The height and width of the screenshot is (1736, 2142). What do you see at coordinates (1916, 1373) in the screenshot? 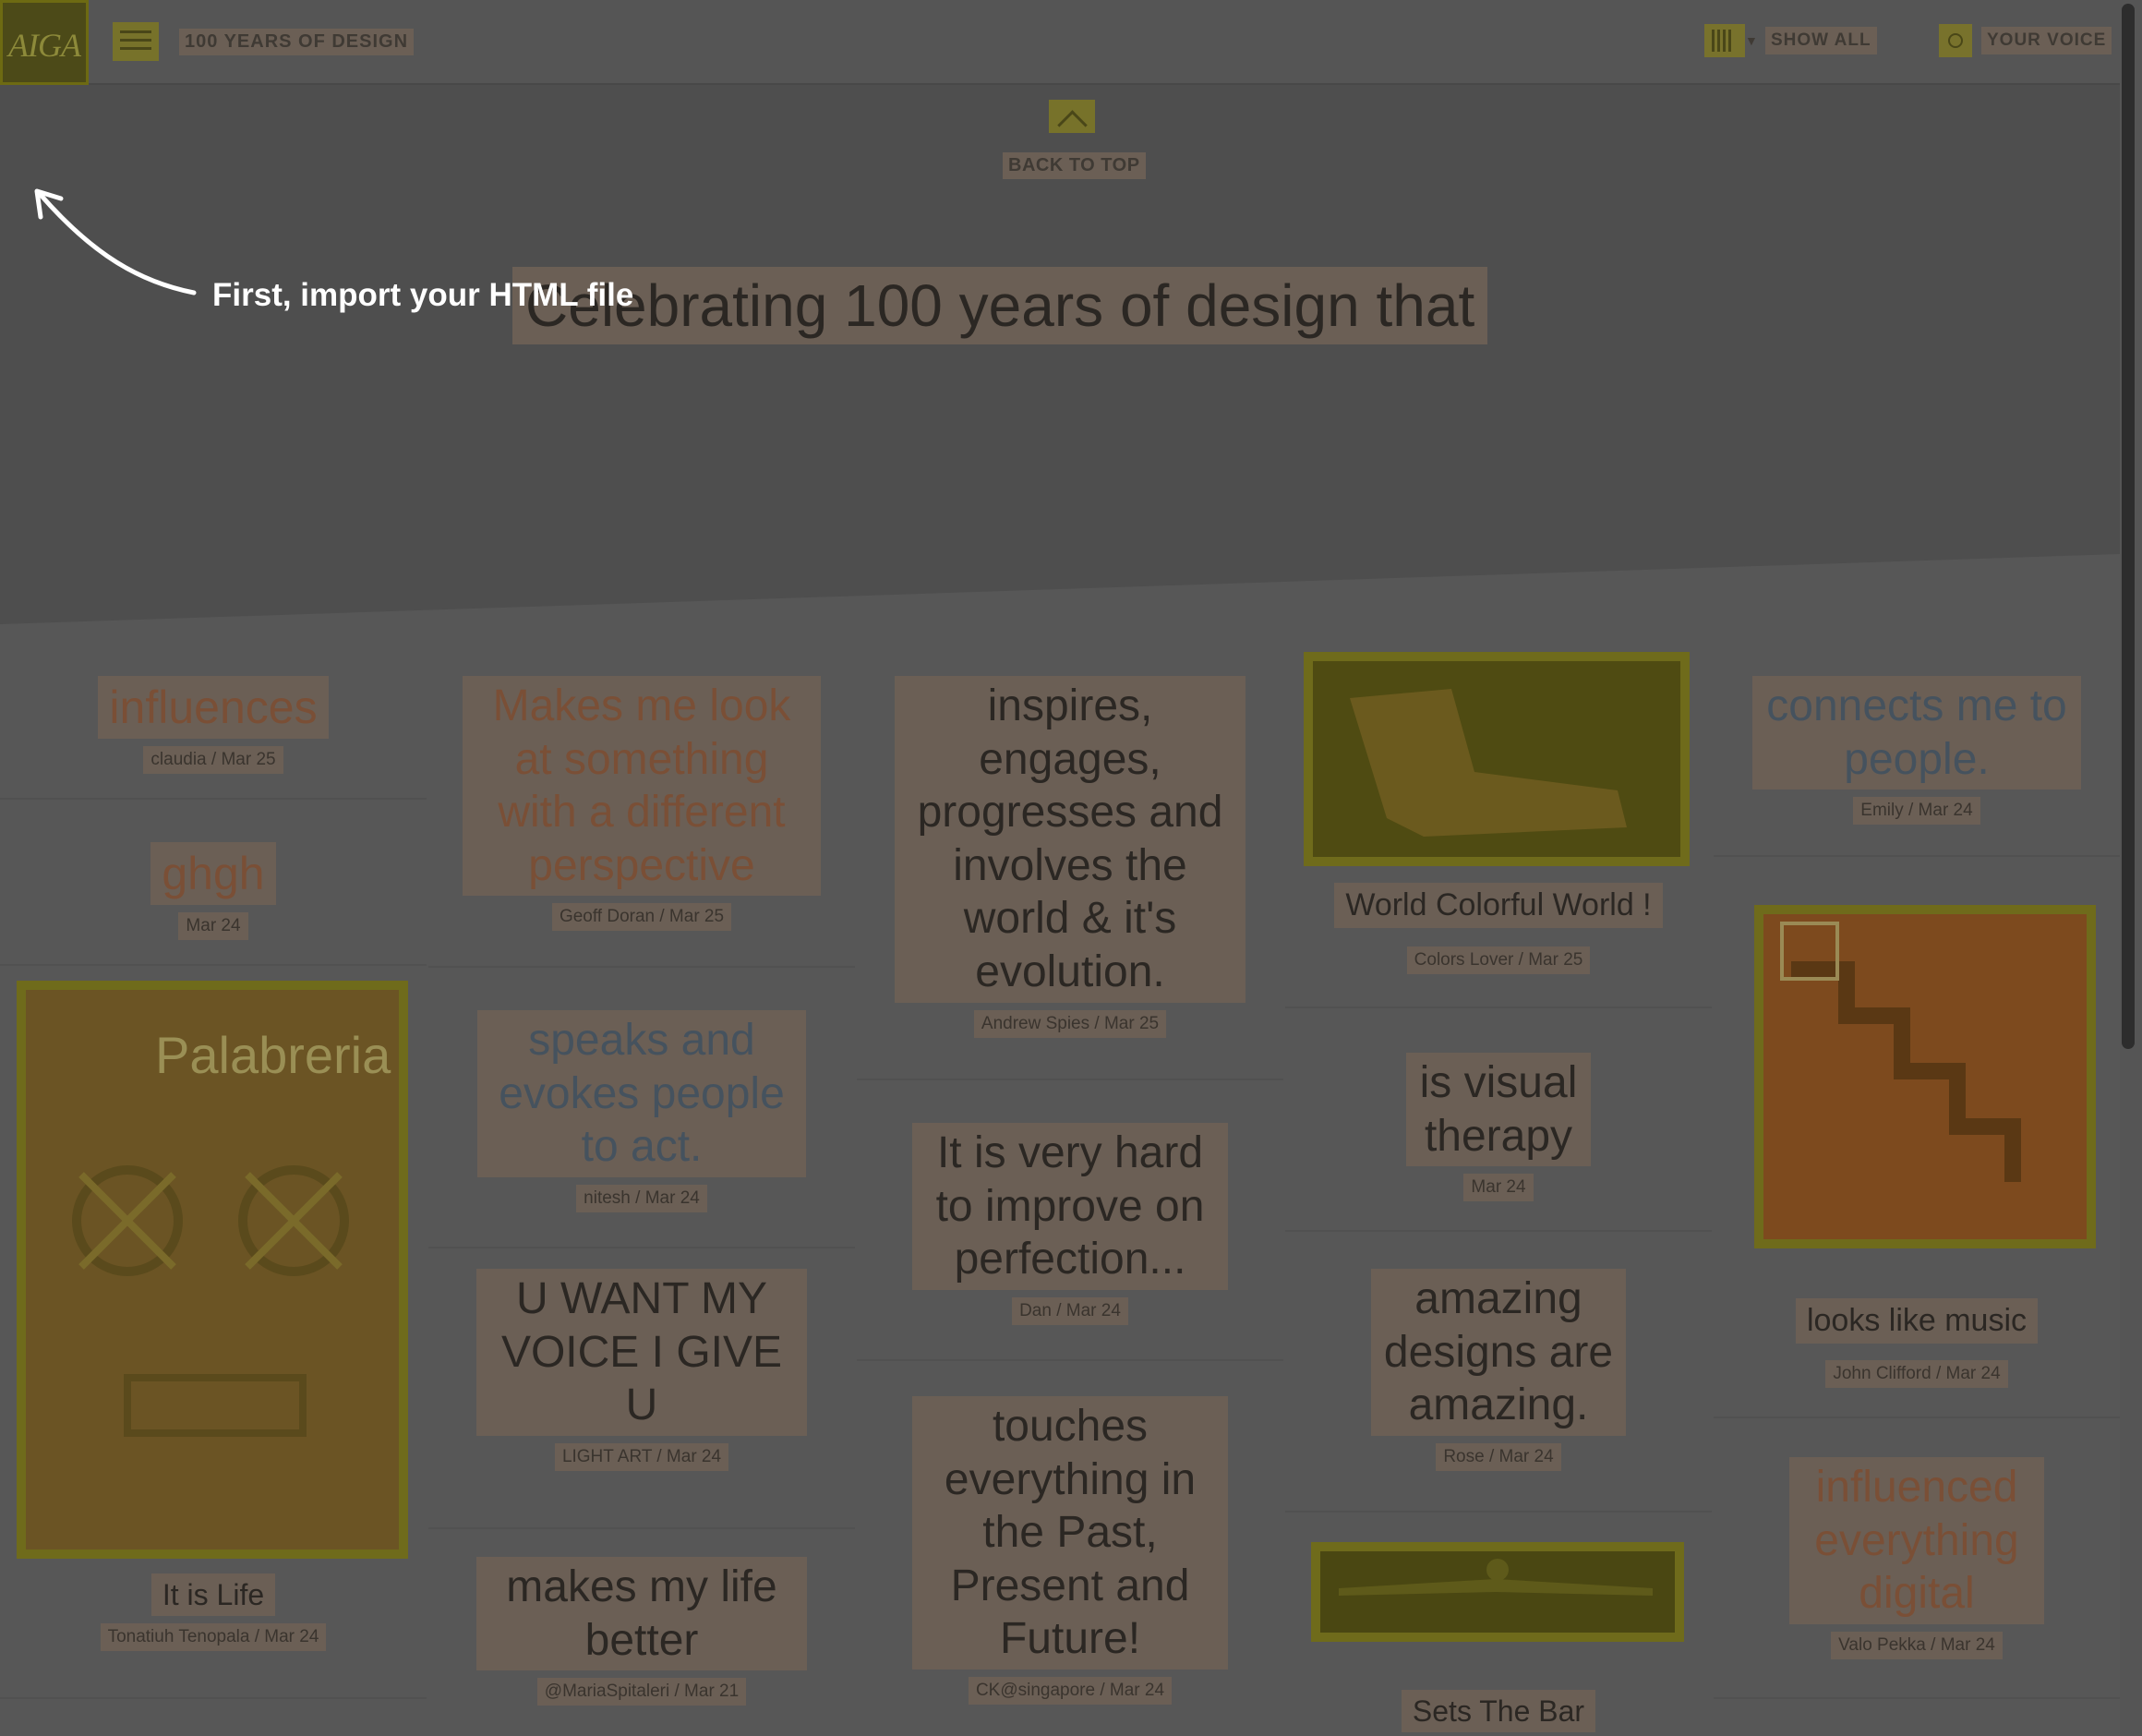
I see `quote-author: John Clifford / Mar 24` at bounding box center [1916, 1373].